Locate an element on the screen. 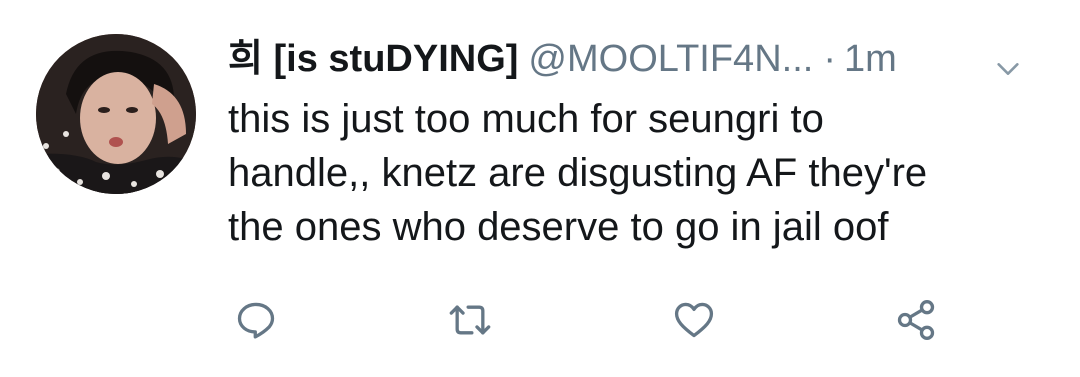 This screenshot has height=377, width=1080. retweet-button is located at coordinates (470, 320).